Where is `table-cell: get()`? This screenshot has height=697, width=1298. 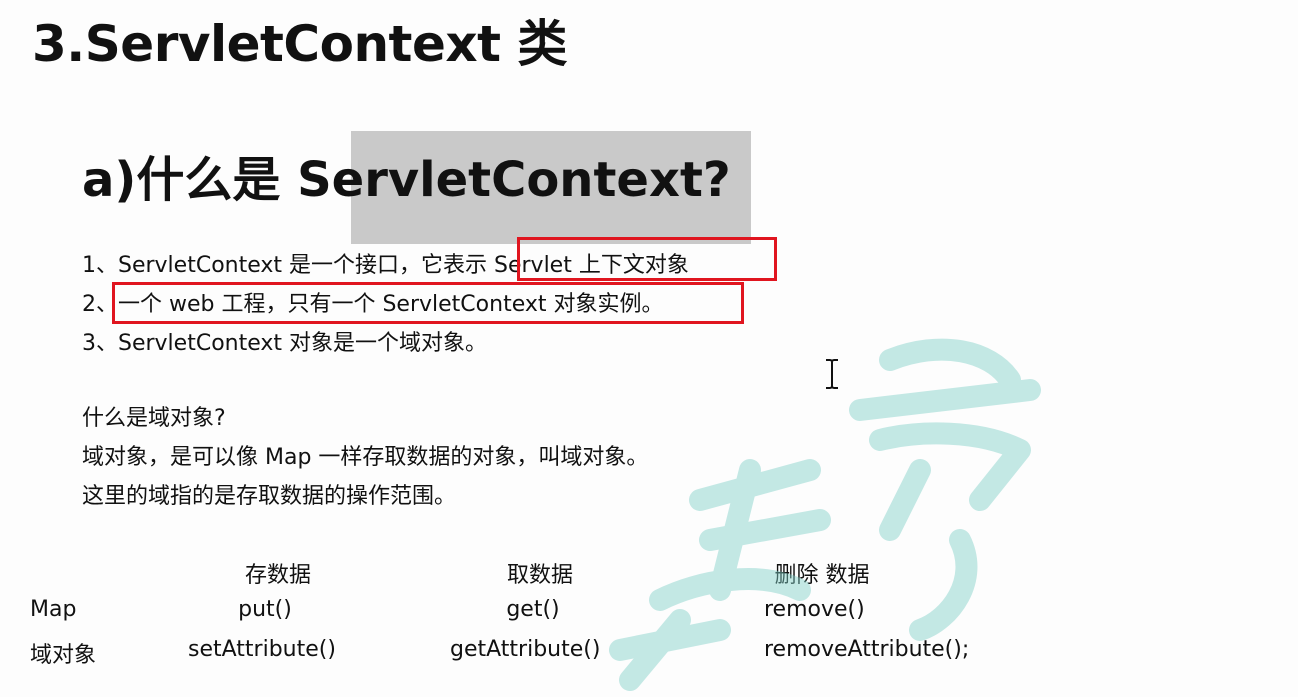
table-cell: get() is located at coordinates (533, 609).